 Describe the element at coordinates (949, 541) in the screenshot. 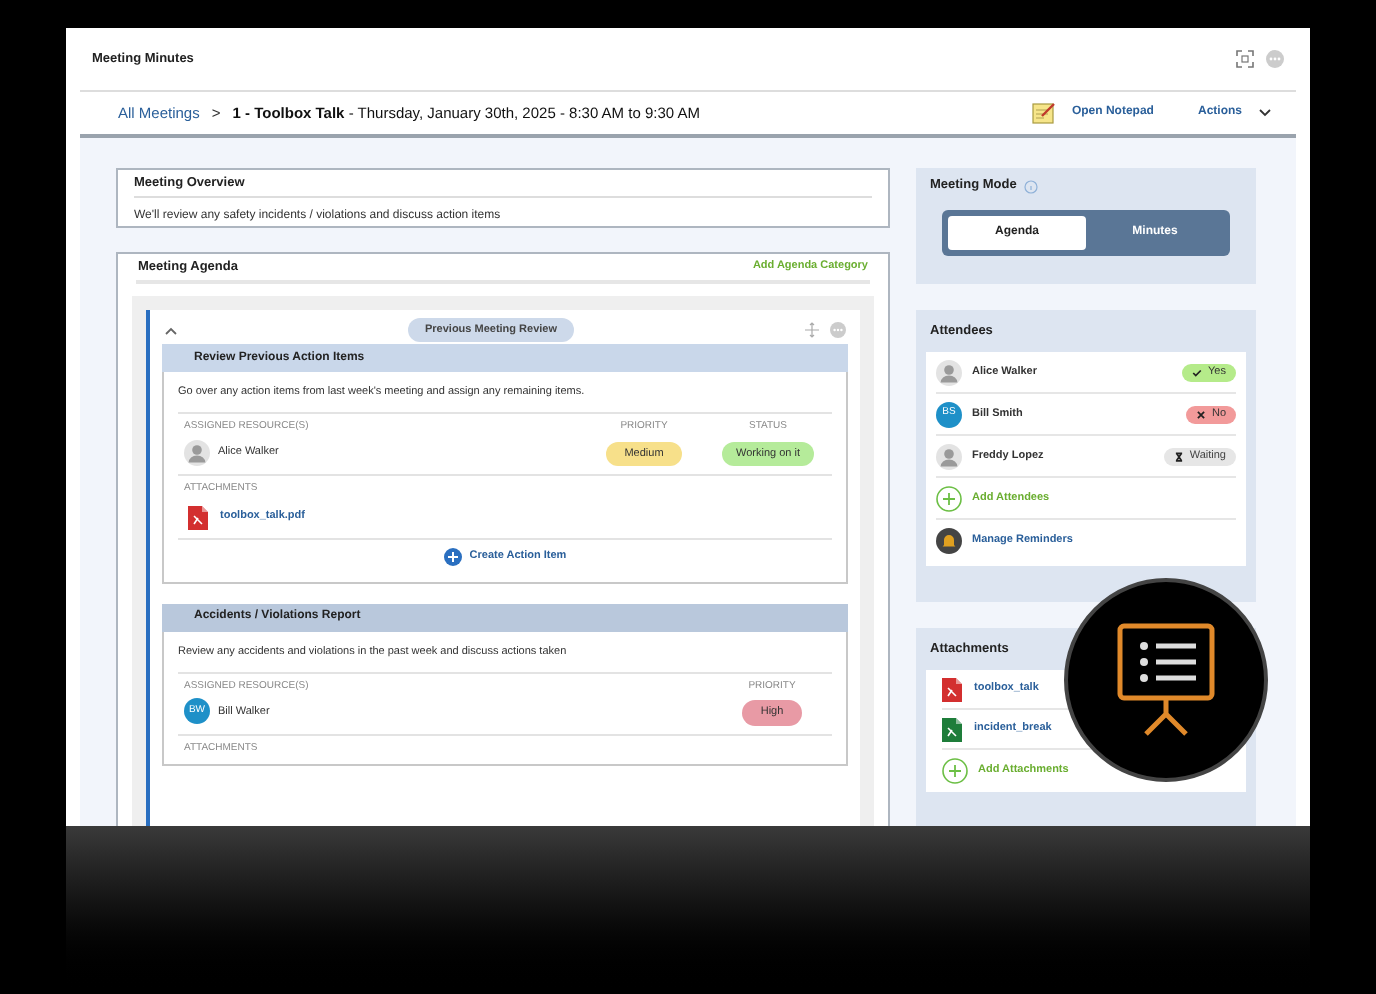

I see `bell-icon` at that location.